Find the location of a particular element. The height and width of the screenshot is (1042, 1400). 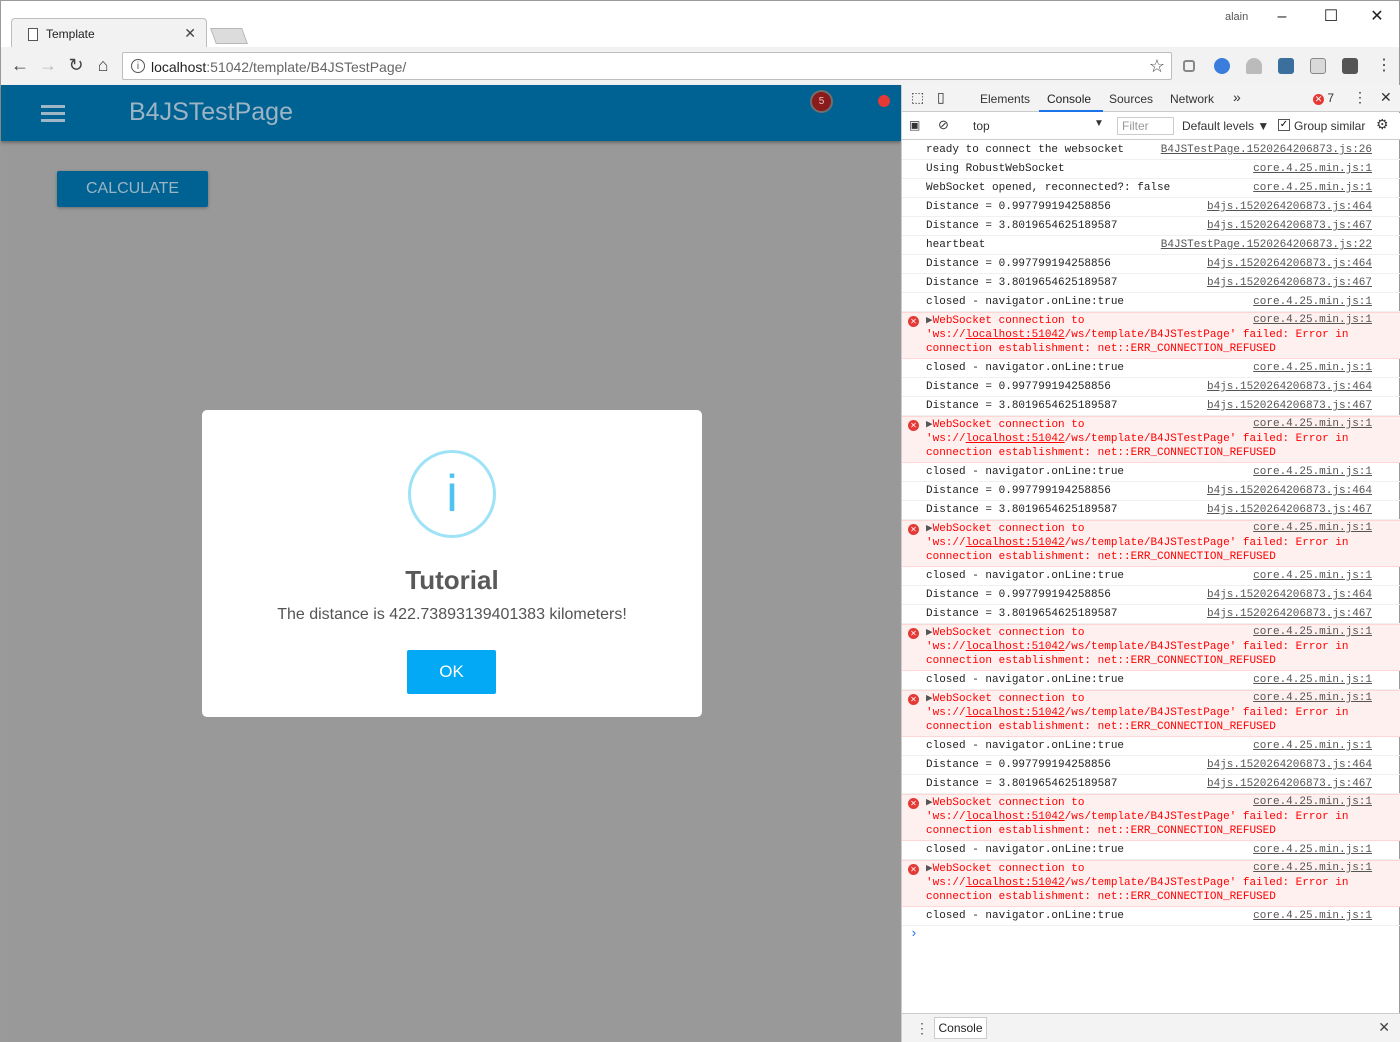

extension-monitor-icon is located at coordinates (1286, 66).